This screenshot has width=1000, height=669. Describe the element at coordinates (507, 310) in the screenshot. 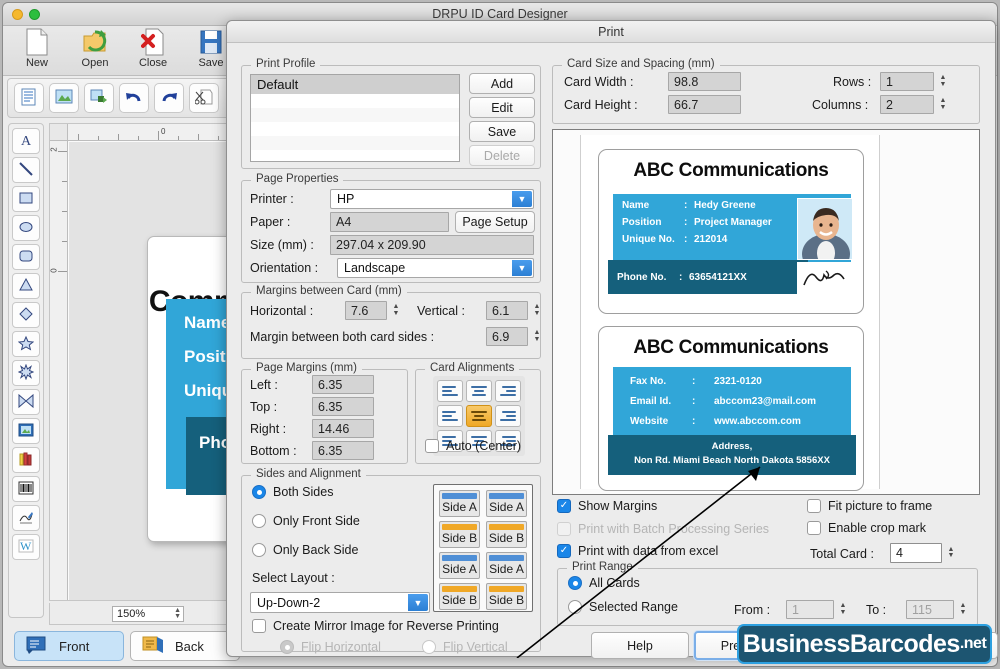

I see `vertical-margin-input: 6.1` at that location.